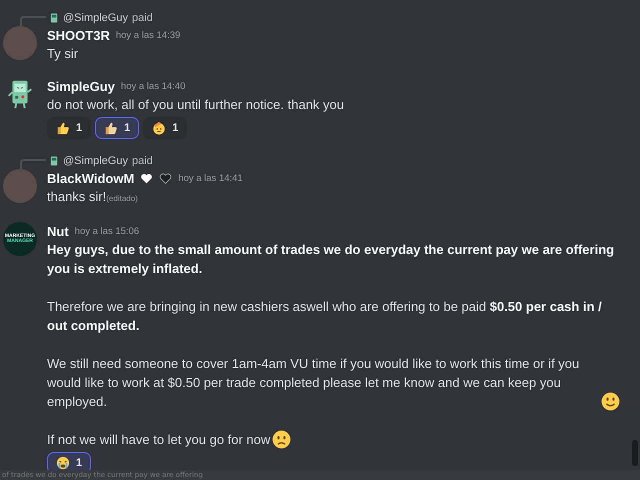 The width and height of the screenshot is (640, 480). Describe the element at coordinates (325, 316) in the screenshot. I see `message-text: Therefore we are bringing in new cashiers aswell who are offering to be paid $0.50 per cash in / out completed.` at that location.